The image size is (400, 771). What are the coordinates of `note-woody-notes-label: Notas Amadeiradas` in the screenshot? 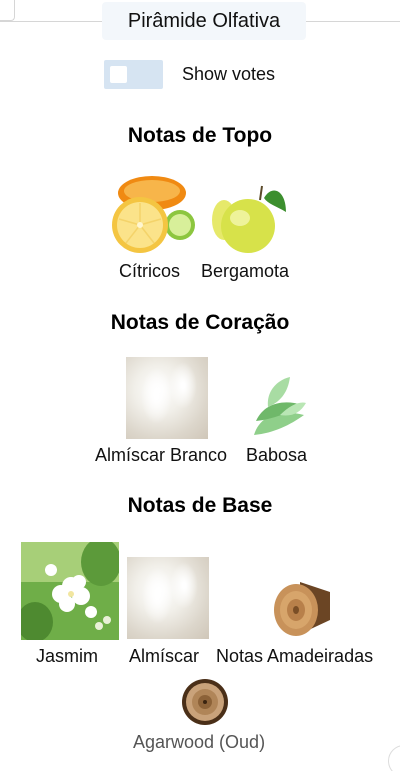 It's located at (294, 656).